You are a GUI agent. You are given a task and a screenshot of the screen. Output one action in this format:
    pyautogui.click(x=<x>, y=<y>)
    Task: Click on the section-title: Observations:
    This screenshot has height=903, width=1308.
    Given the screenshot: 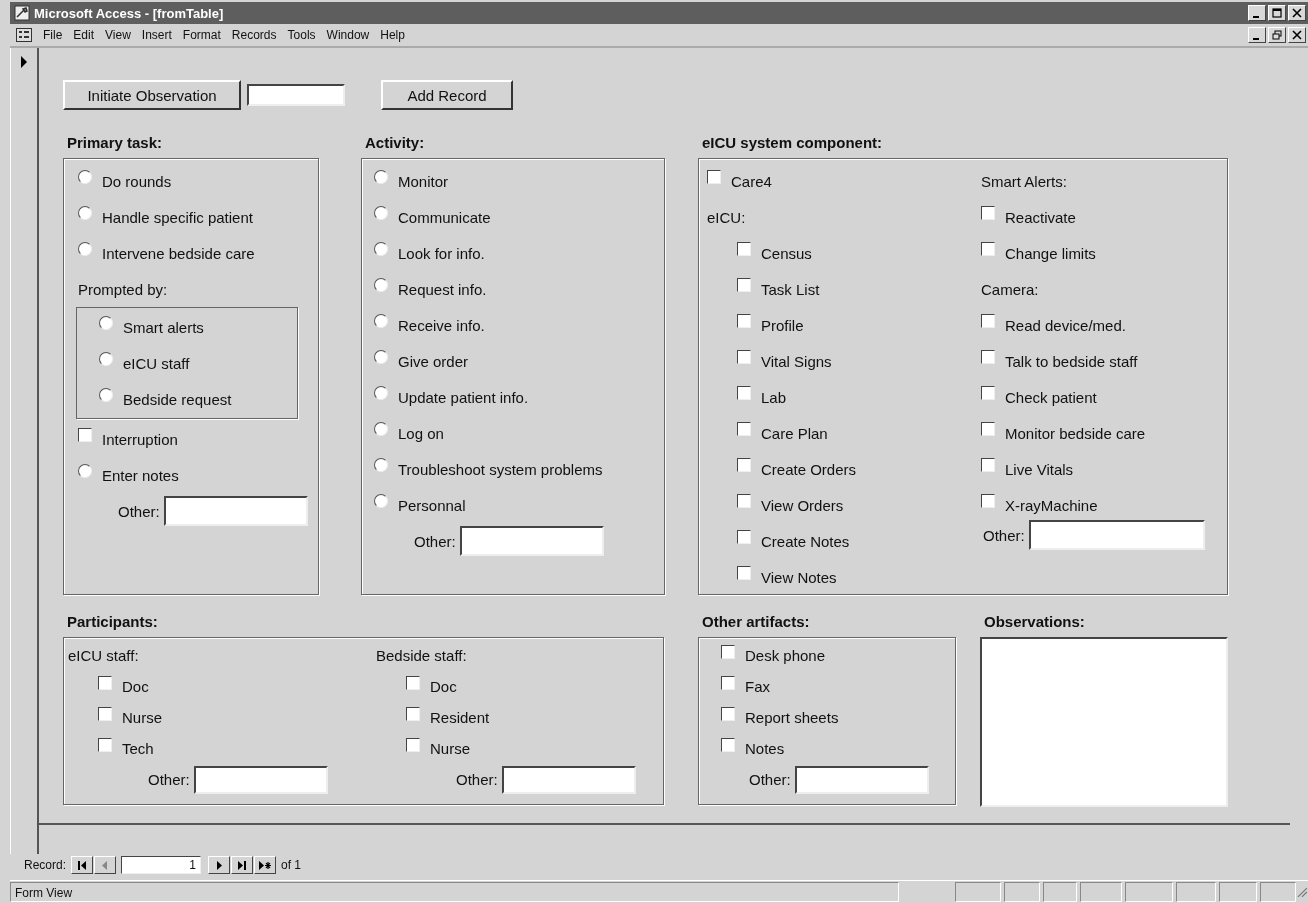 What is the action you would take?
    pyautogui.click(x=1034, y=622)
    